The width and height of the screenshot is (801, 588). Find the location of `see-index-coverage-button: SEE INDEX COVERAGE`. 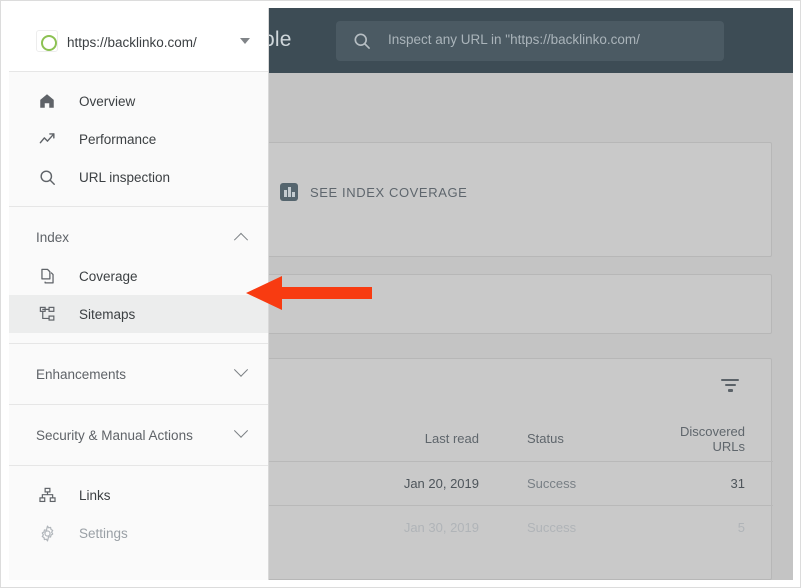

see-index-coverage-button: SEE INDEX COVERAGE is located at coordinates (373, 192).